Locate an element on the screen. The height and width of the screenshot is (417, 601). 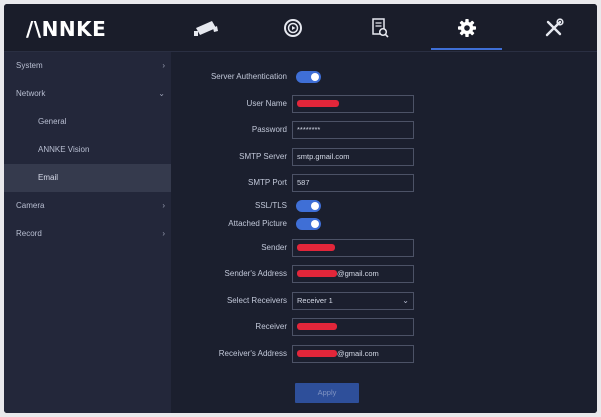
smtp-server-row: SMTP Server smtp.gmail.com is located at coordinates (384, 157).